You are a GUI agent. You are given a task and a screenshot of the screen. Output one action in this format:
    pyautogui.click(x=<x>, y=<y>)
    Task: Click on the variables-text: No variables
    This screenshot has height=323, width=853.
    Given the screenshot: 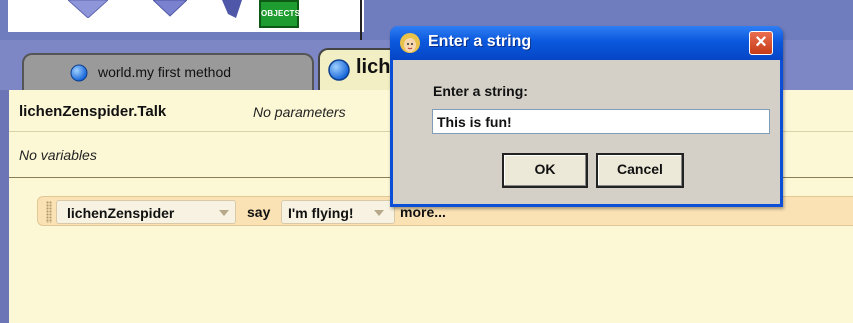 What is the action you would take?
    pyautogui.click(x=58, y=155)
    